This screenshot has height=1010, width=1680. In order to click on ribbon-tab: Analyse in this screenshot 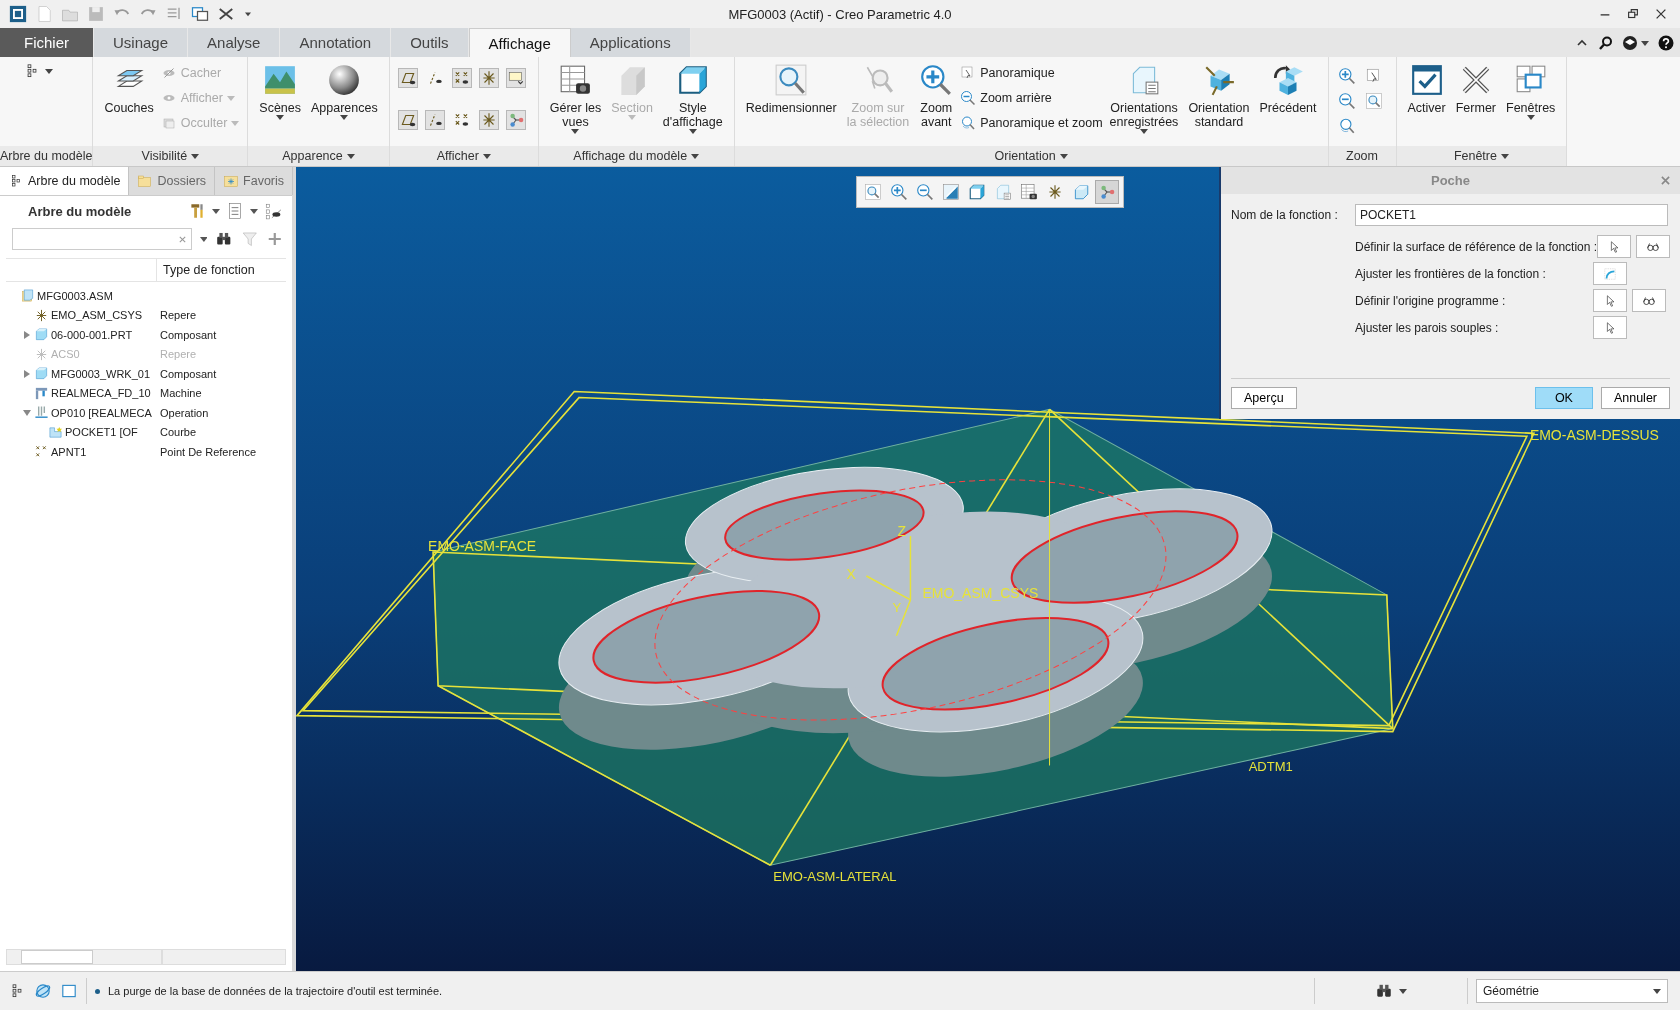, I will do `click(234, 42)`.